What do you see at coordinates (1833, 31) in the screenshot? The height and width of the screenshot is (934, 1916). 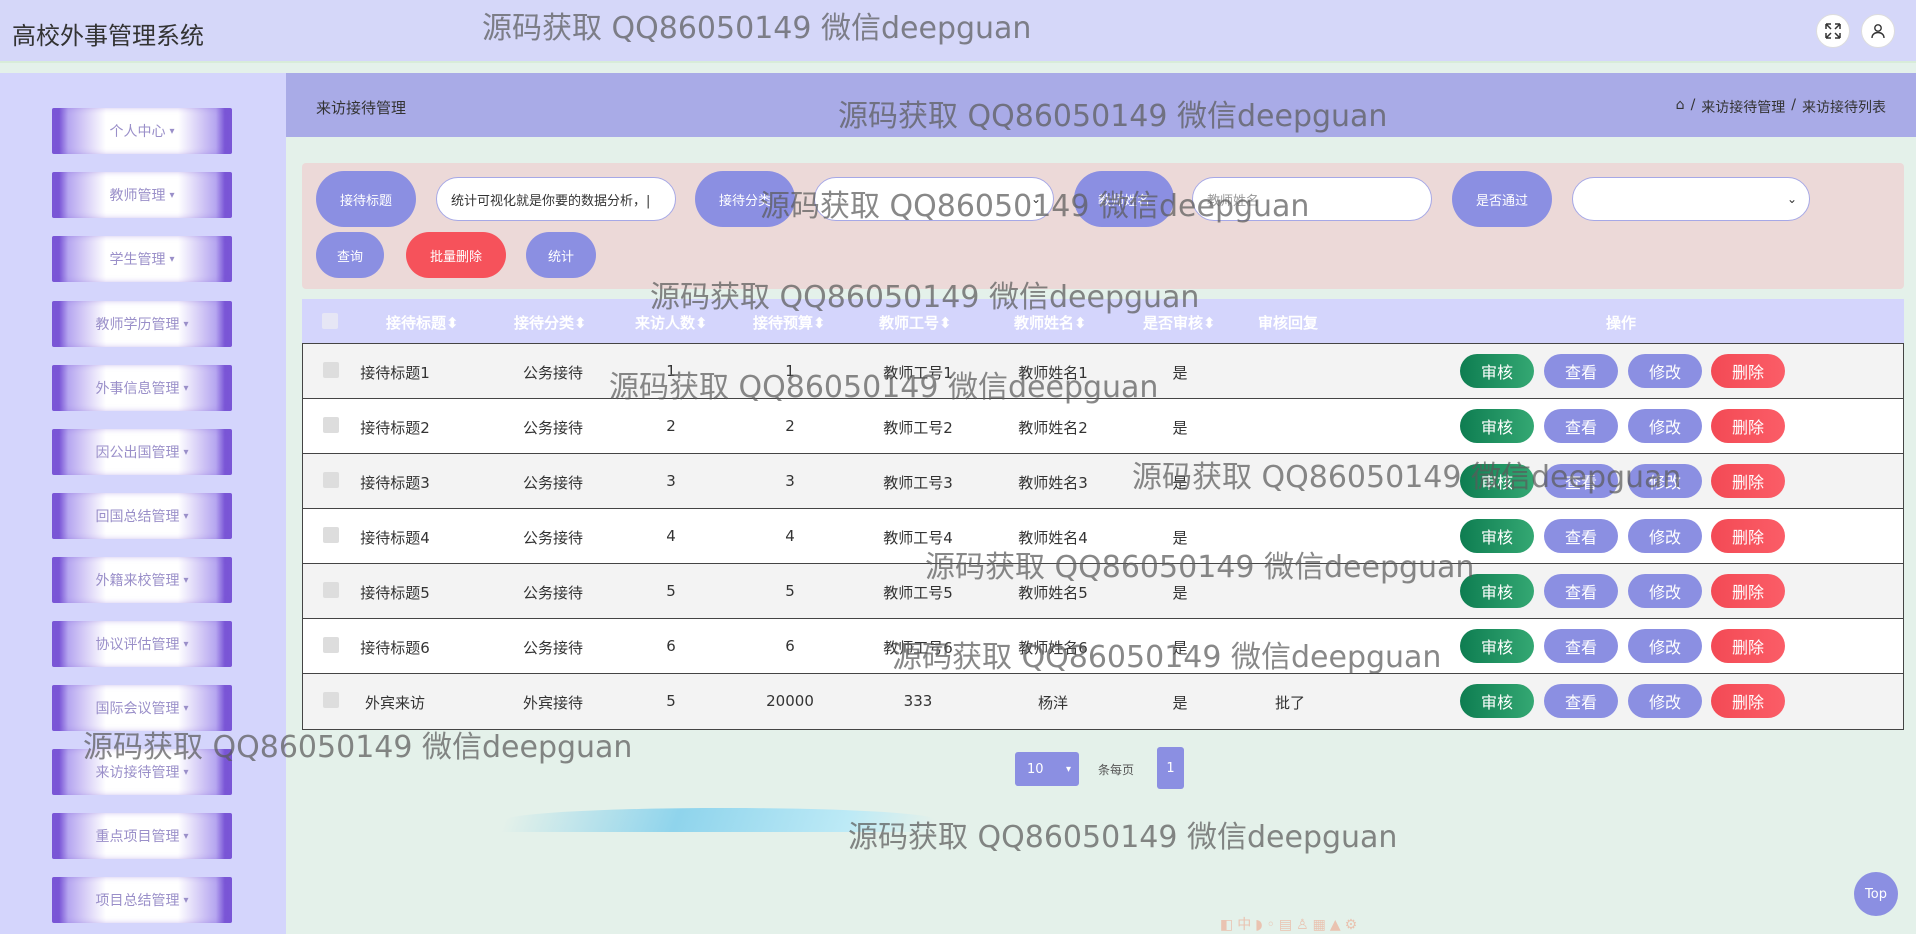 I see `fullscreen-icon` at bounding box center [1833, 31].